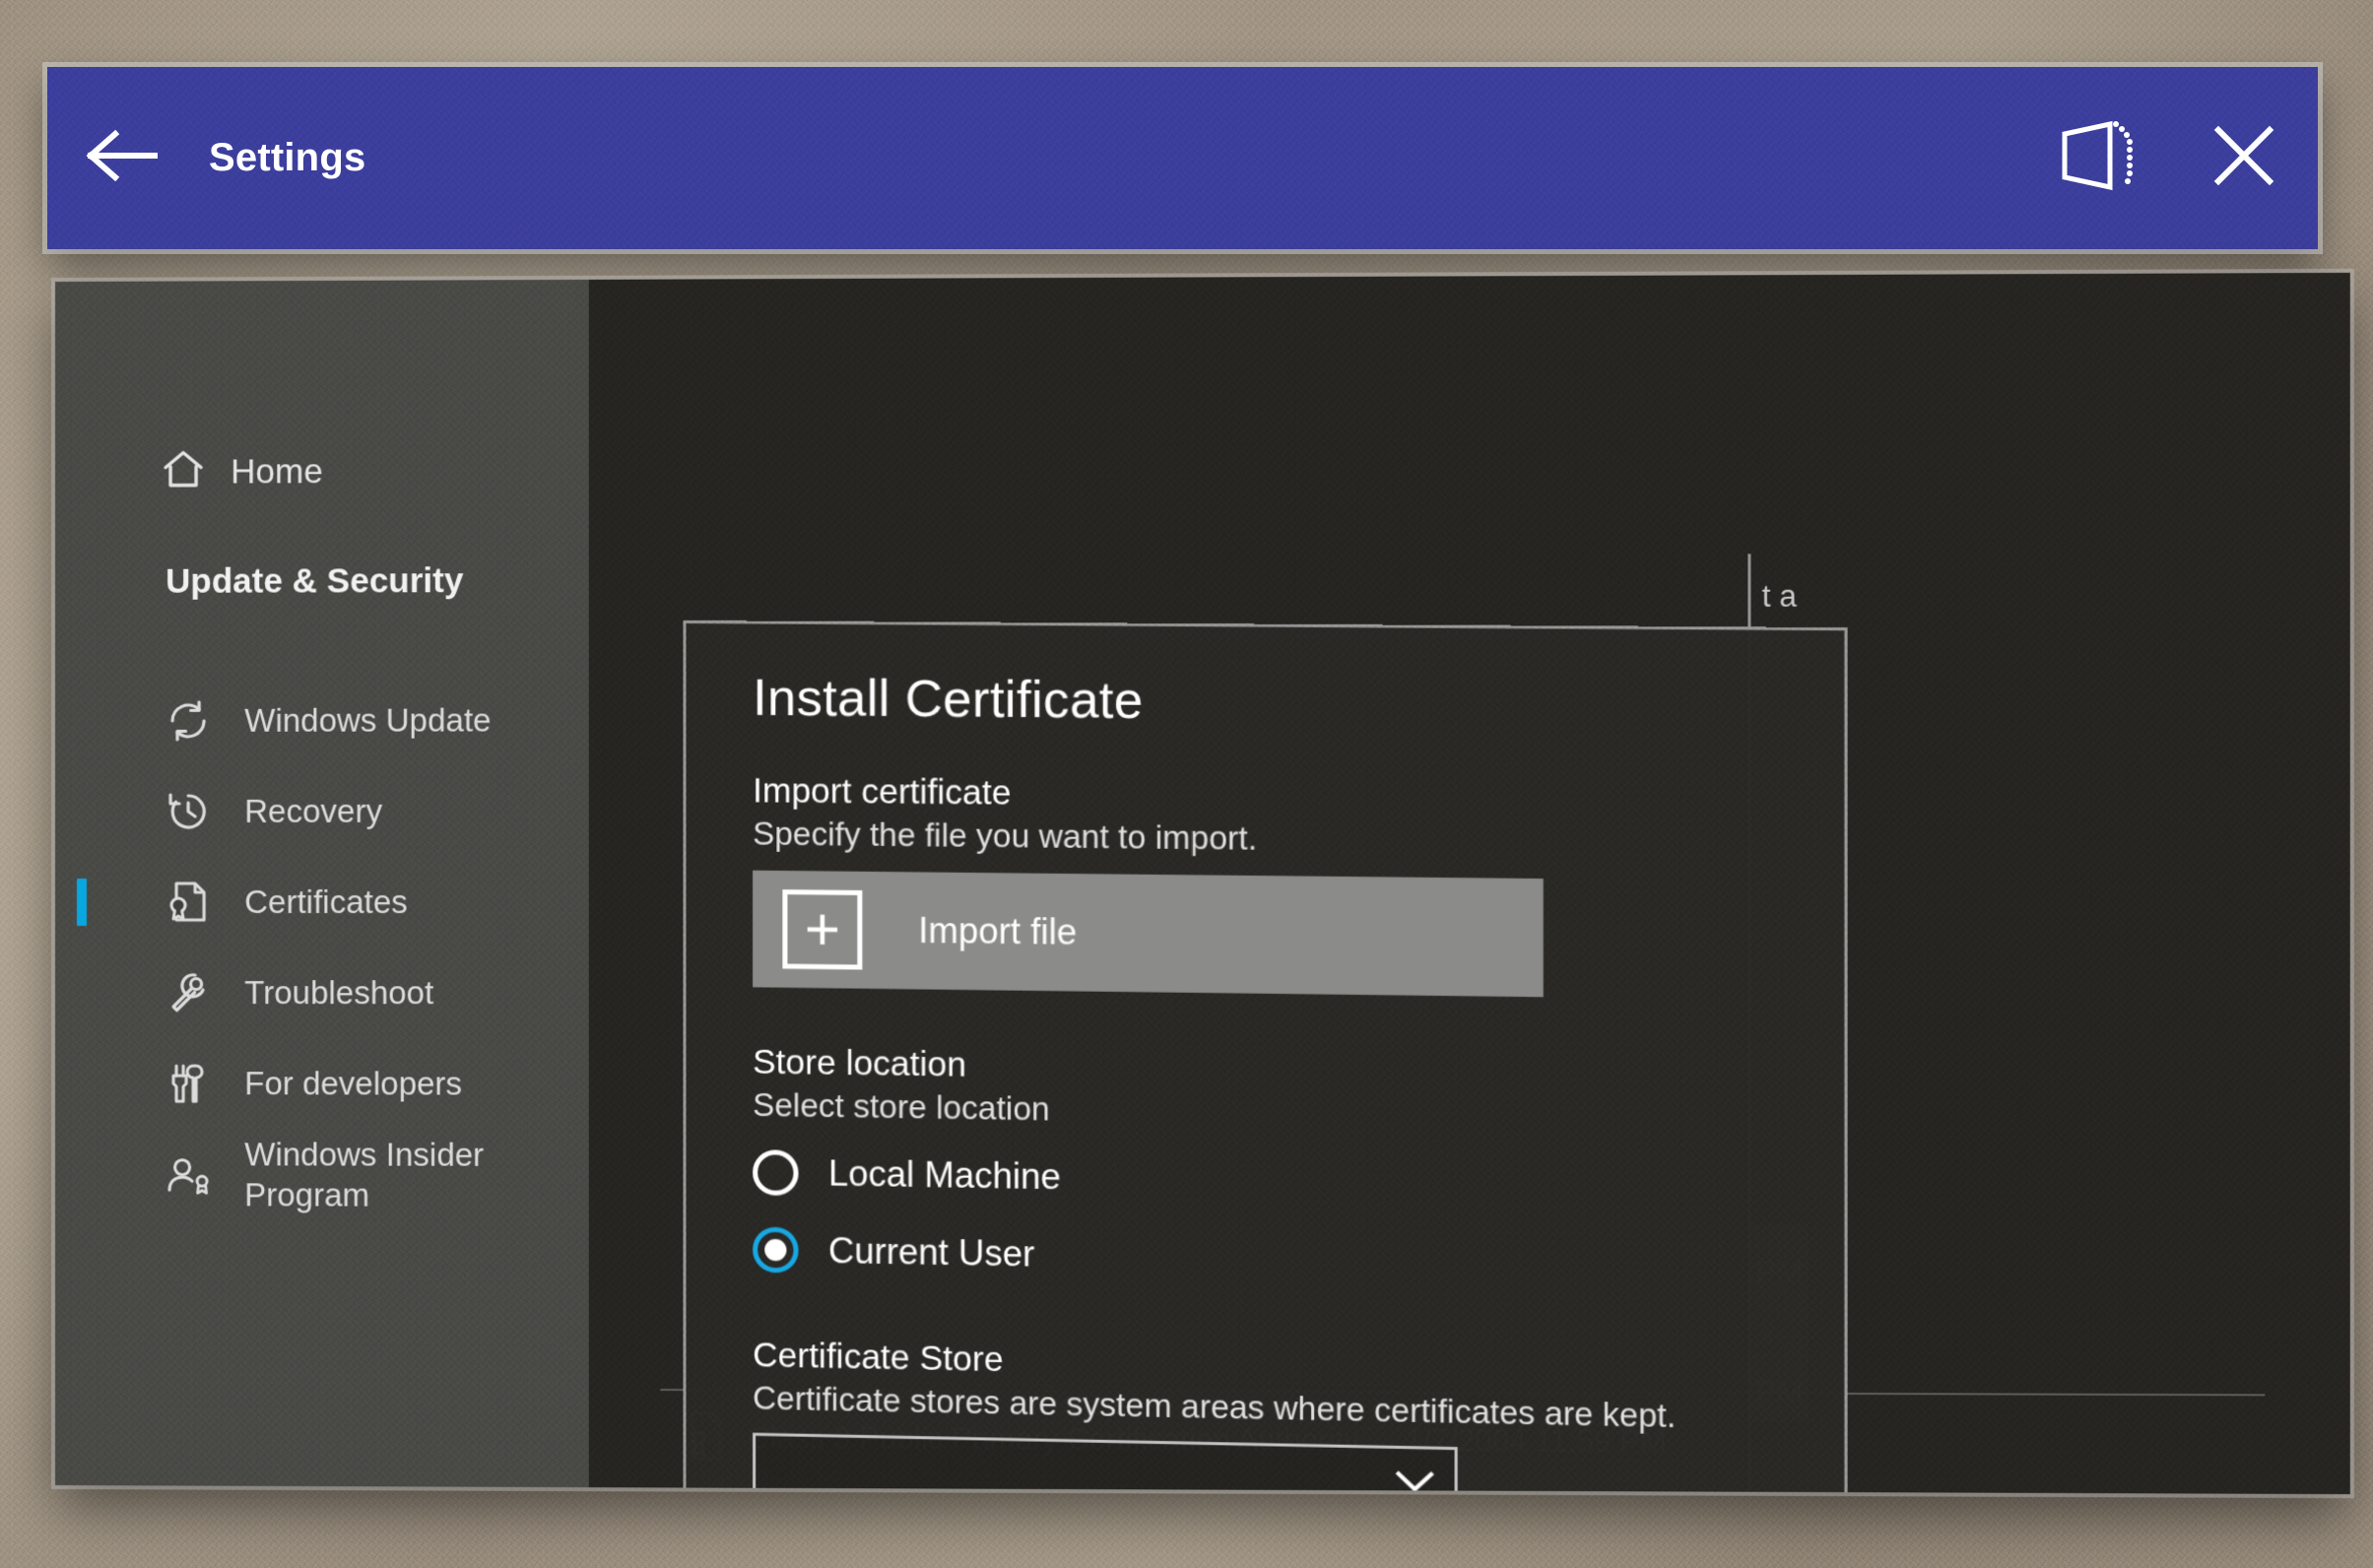 The height and width of the screenshot is (1568, 2373). I want to click on dialog-title: Install Certificate, so click(948, 700).